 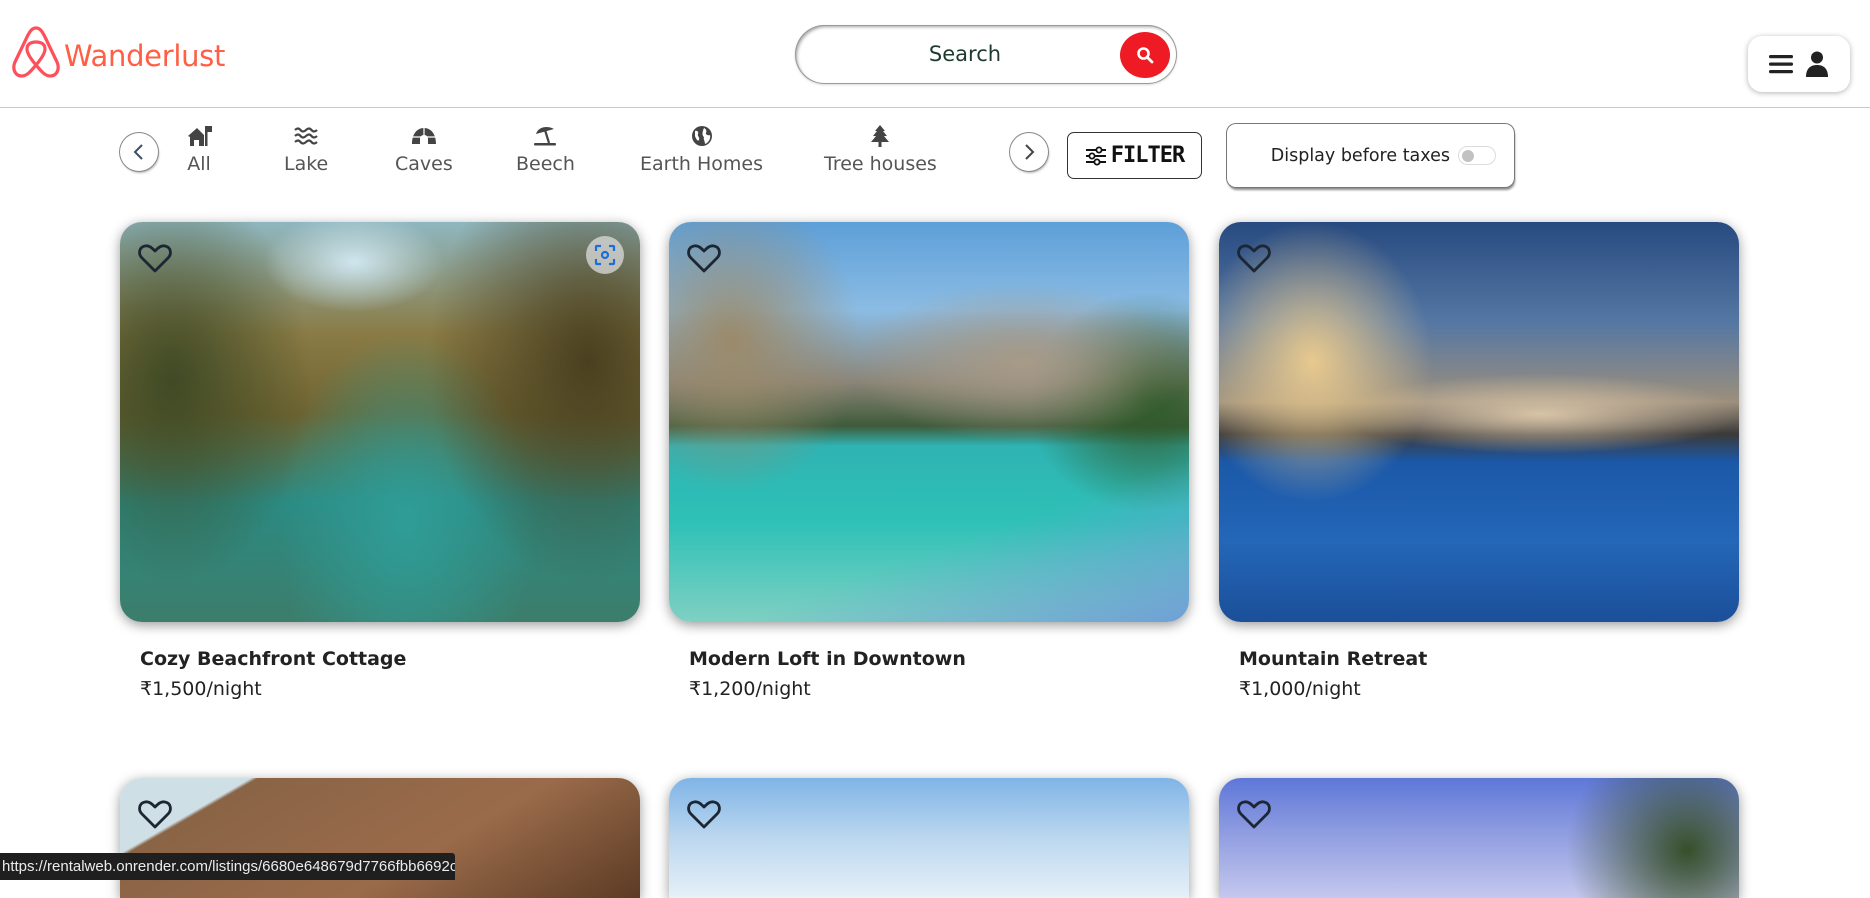 I want to click on search-button, so click(x=1145, y=55).